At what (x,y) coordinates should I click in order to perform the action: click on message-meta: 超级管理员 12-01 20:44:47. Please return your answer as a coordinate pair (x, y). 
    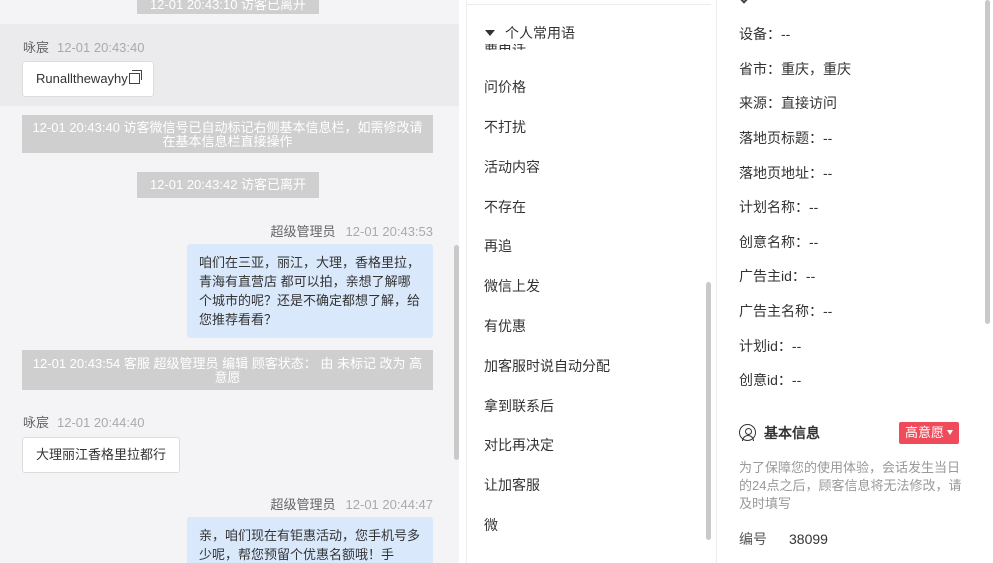
    Looking at the image, I should click on (352, 503).